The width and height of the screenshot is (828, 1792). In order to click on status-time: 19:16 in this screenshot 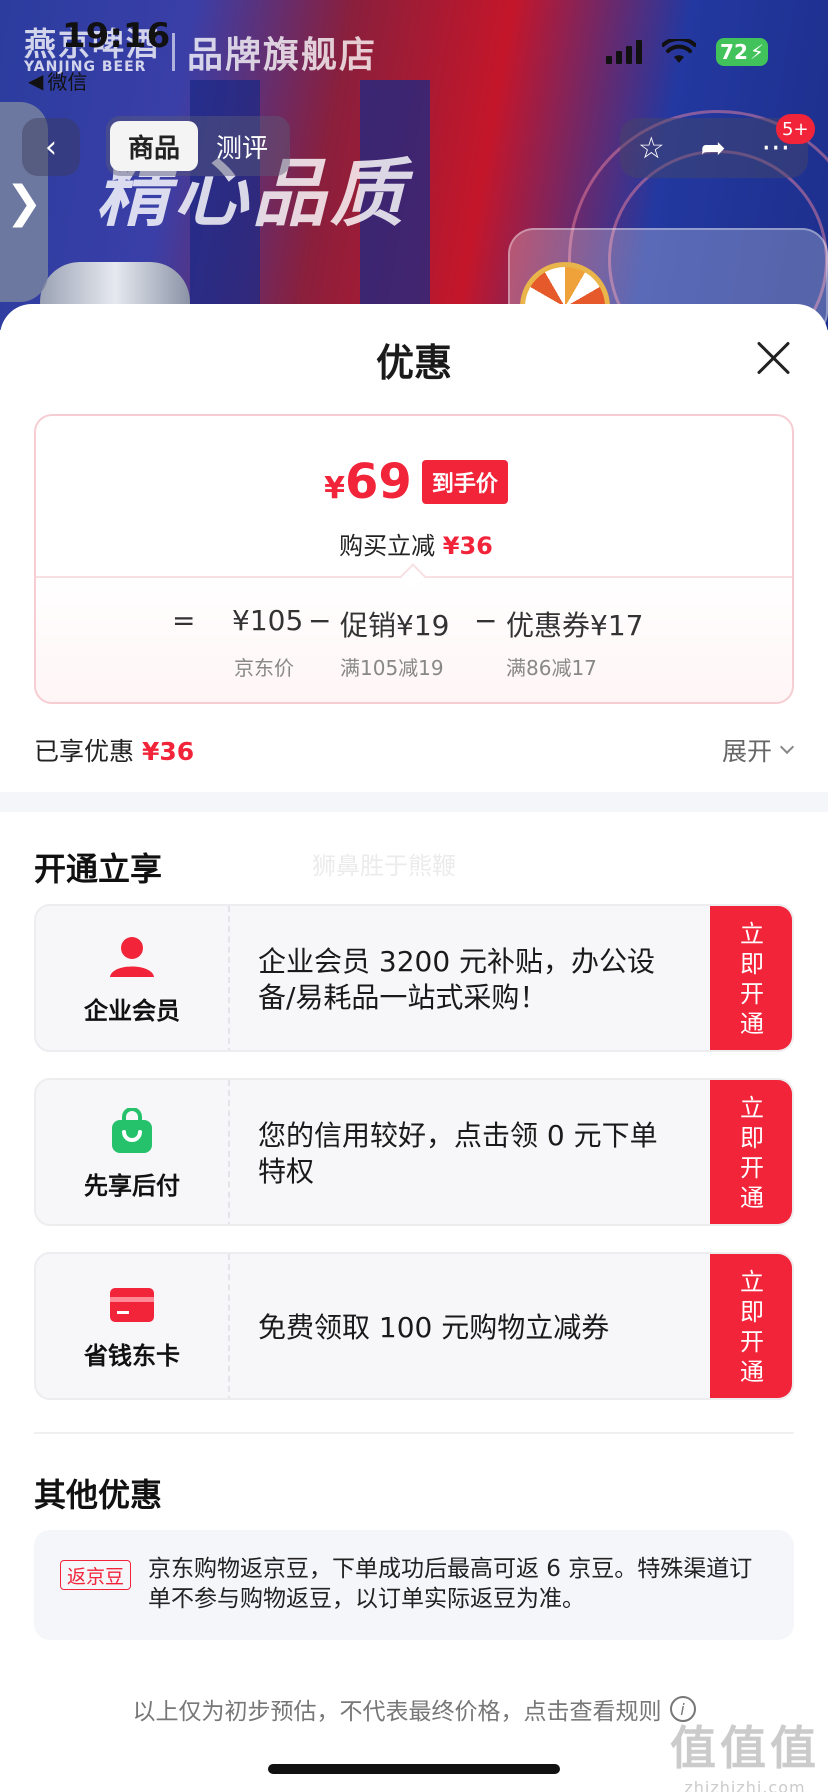, I will do `click(116, 36)`.